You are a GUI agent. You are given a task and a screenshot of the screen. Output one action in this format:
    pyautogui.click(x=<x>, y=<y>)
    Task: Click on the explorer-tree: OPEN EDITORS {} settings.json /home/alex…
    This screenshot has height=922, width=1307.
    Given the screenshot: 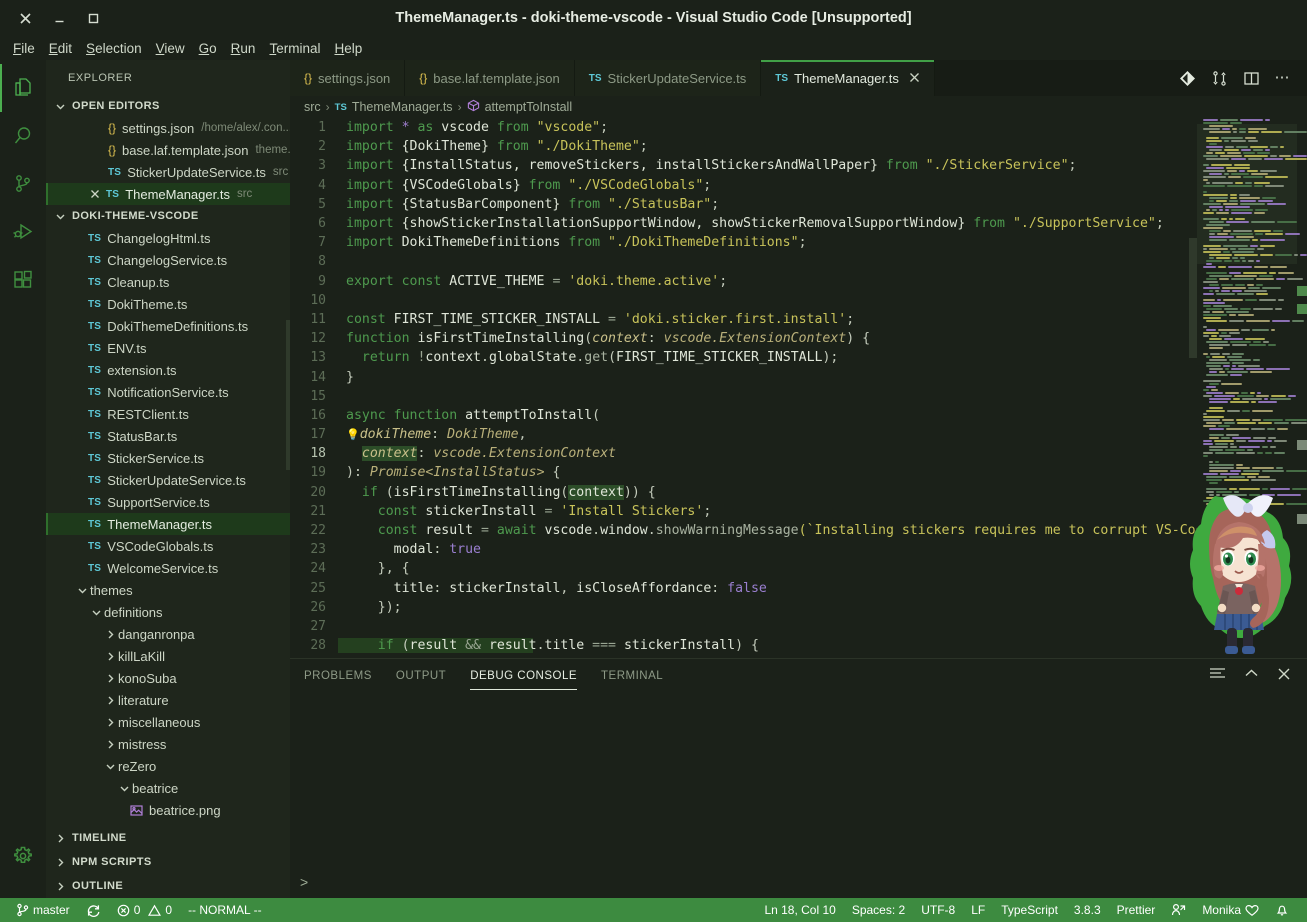 What is the action you would take?
    pyautogui.click(x=168, y=460)
    